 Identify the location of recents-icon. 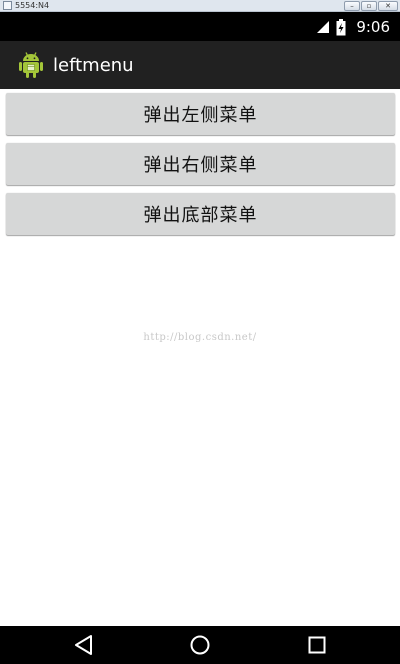
(317, 645).